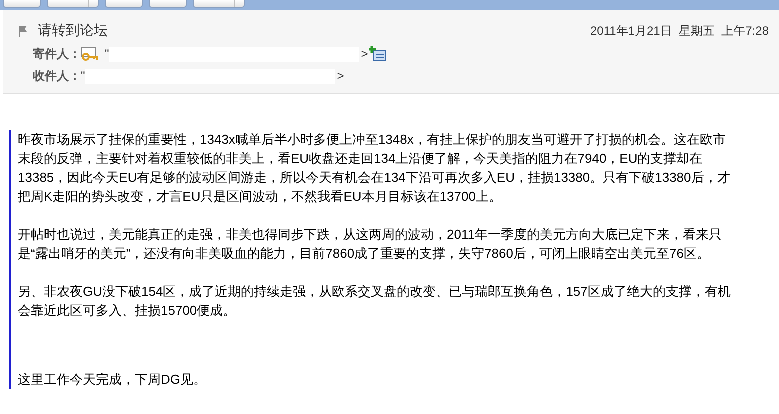 This screenshot has width=779, height=414. Describe the element at coordinates (90, 54) in the screenshot. I see `key-card-icon` at that location.